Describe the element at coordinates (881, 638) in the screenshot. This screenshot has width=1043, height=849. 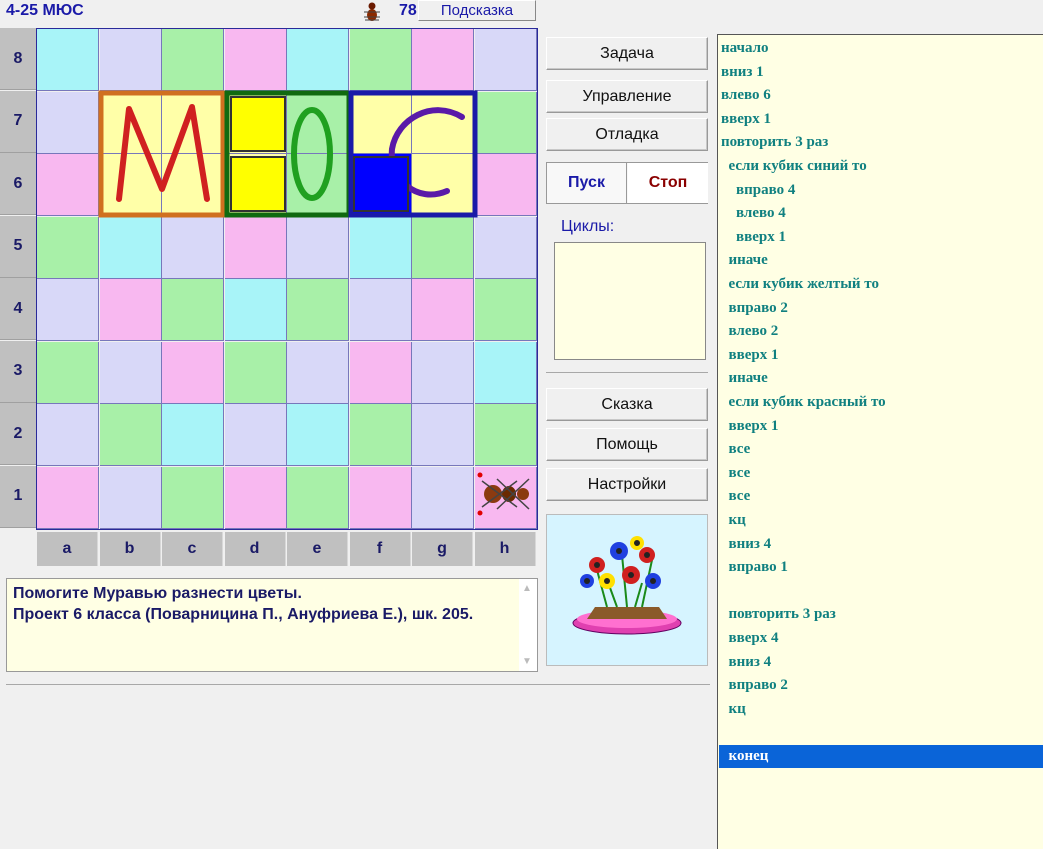
I see `program-line: вверх 4` at that location.